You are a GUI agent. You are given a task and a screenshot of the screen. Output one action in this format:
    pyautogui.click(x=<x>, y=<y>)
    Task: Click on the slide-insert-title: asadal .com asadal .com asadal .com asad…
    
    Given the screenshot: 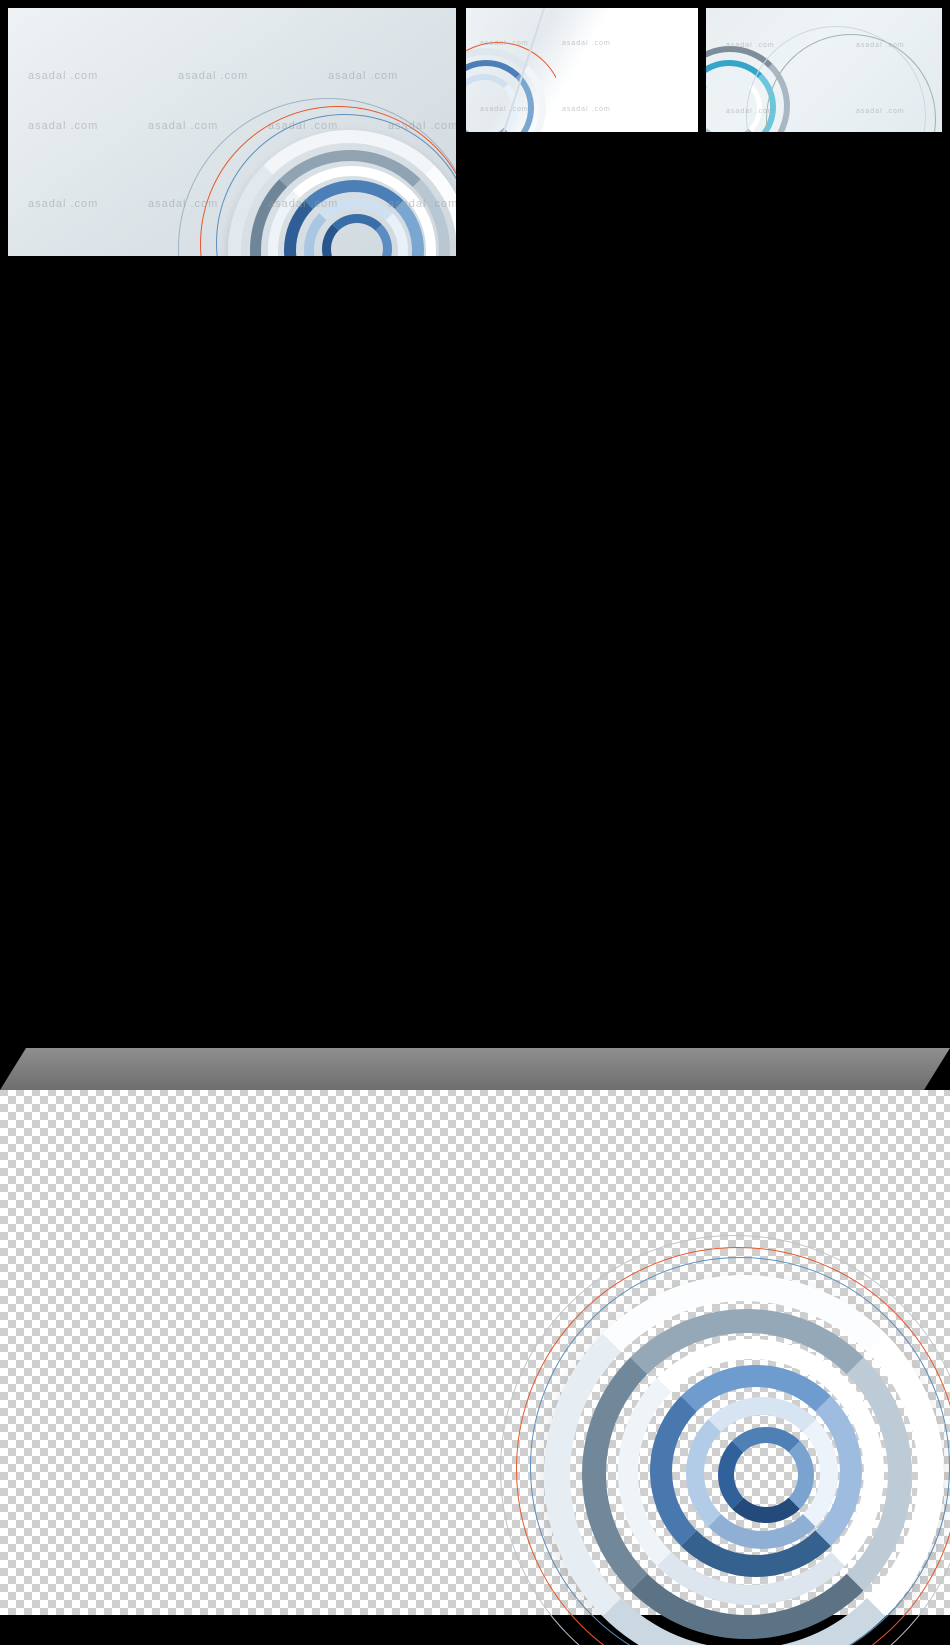 What is the action you would take?
    pyautogui.click(x=824, y=70)
    